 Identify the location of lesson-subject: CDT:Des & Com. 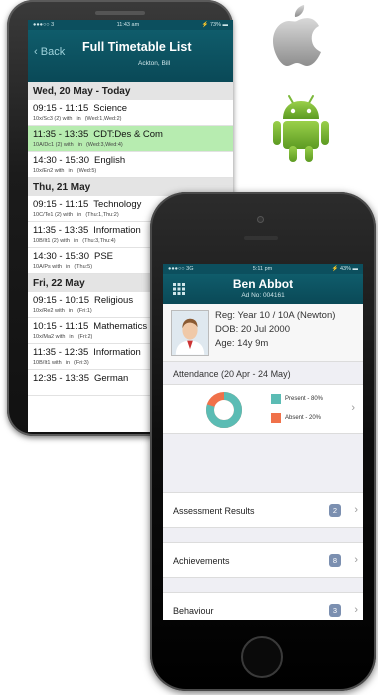
(128, 134).